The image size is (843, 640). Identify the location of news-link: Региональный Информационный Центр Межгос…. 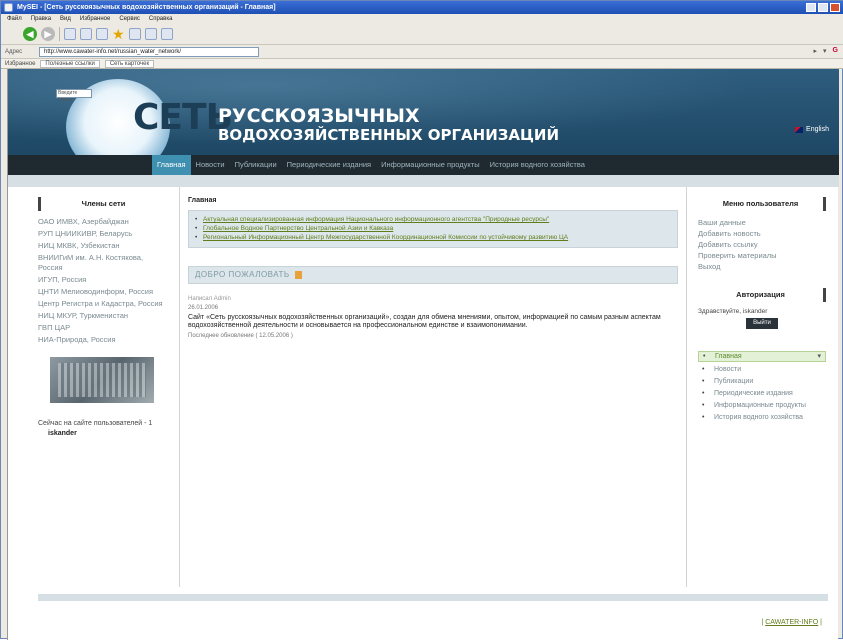
(432, 238).